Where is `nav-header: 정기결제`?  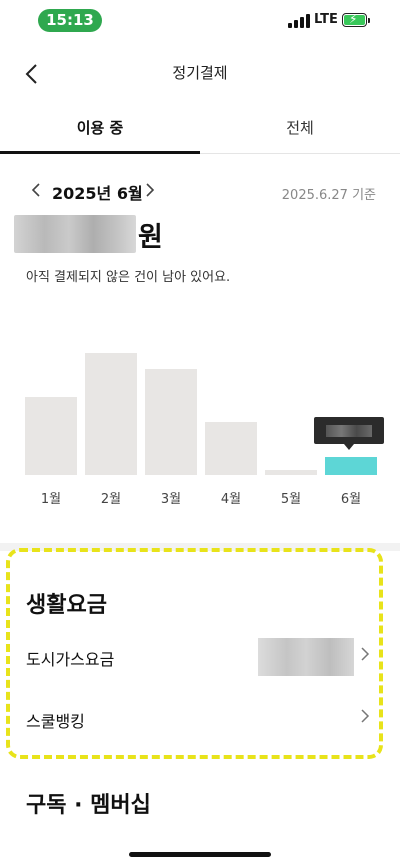
nav-header: 정기결제 is located at coordinates (200, 74).